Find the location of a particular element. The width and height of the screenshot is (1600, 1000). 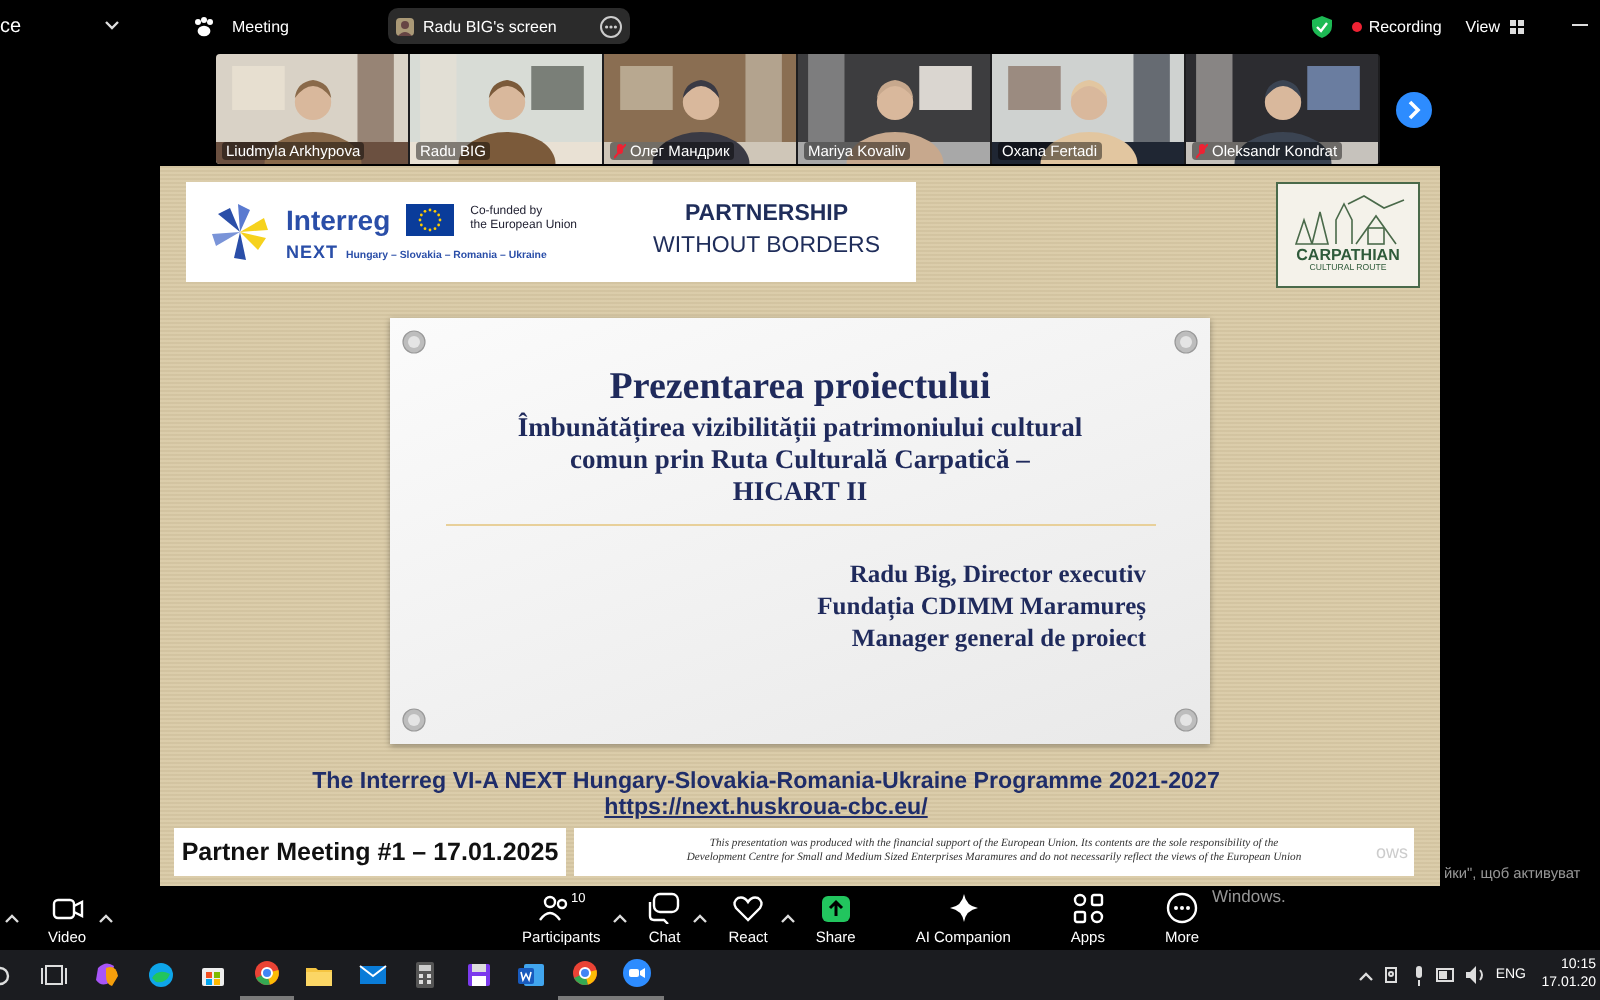

next-wordmark: NEXT is located at coordinates (312, 251).